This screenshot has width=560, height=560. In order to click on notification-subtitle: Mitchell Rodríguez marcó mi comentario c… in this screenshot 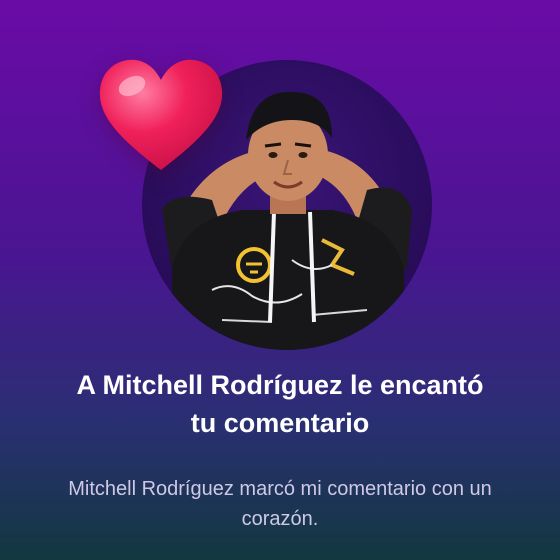, I will do `click(280, 504)`.